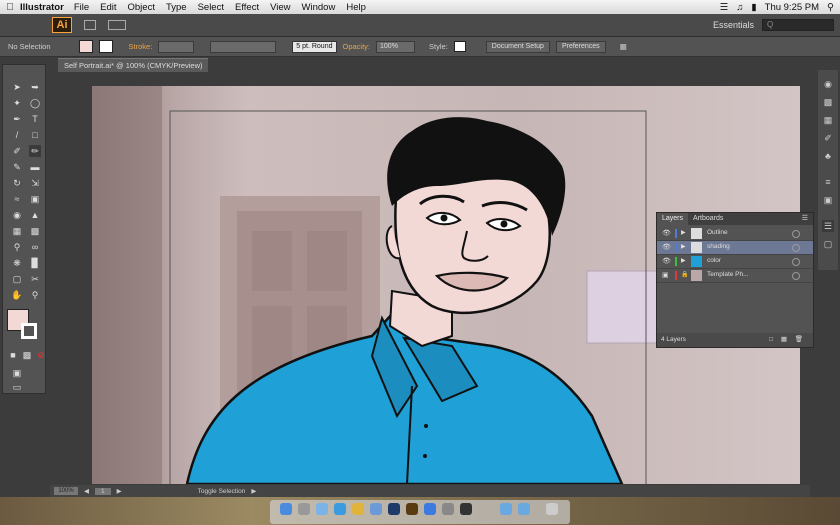  Describe the element at coordinates (828, 84) in the screenshot. I see `color-panel-icon: ◉` at that location.